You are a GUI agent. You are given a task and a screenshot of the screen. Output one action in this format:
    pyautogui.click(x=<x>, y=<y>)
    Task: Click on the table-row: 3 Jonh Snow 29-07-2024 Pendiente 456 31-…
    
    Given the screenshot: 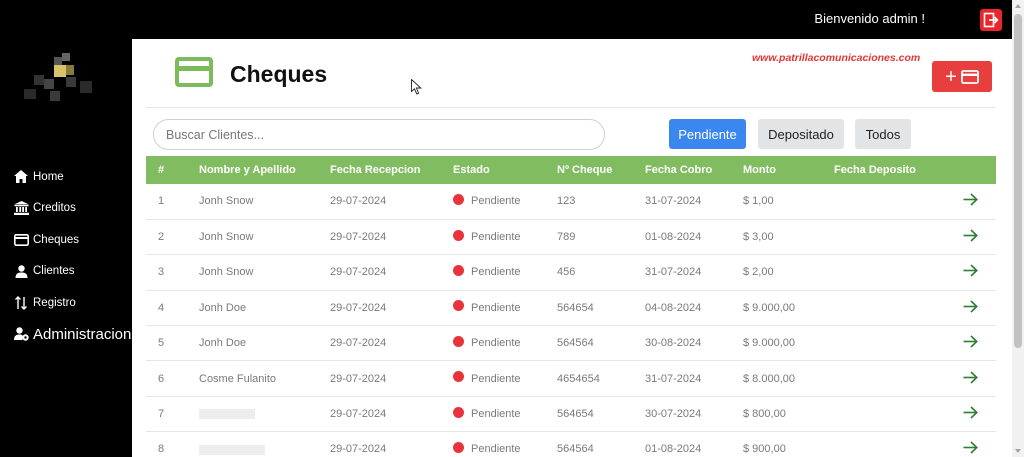 What is the action you would take?
    pyautogui.click(x=571, y=273)
    